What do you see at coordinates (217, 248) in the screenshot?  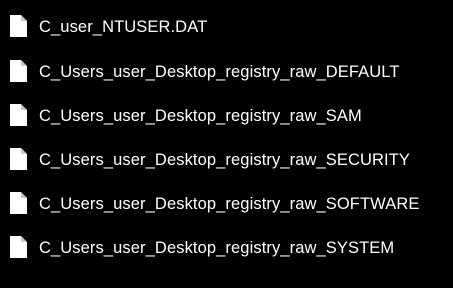 I see `file-name: C_Users_user_Desktop_registry_raw_SYSTEM` at bounding box center [217, 248].